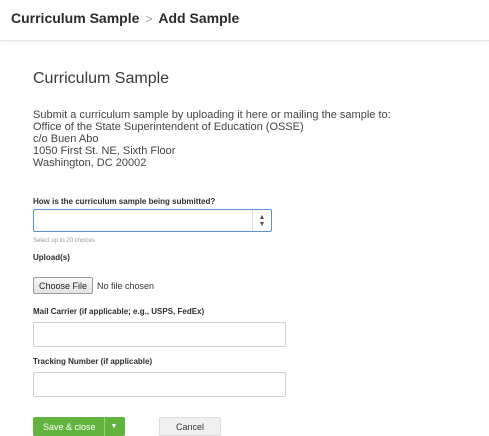  Describe the element at coordinates (261, 220) in the screenshot. I see `up-down-chevrons-icon: ▲ ▼` at that location.